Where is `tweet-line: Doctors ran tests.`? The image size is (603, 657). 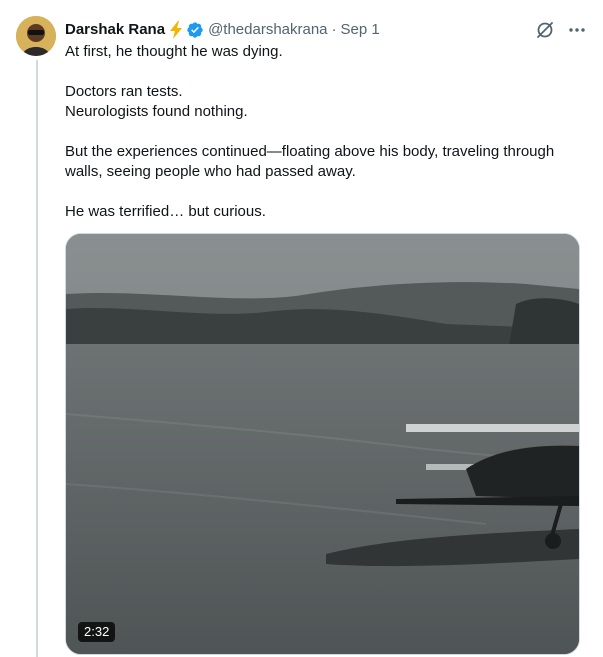 tweet-line: Doctors ran tests. is located at coordinates (124, 91).